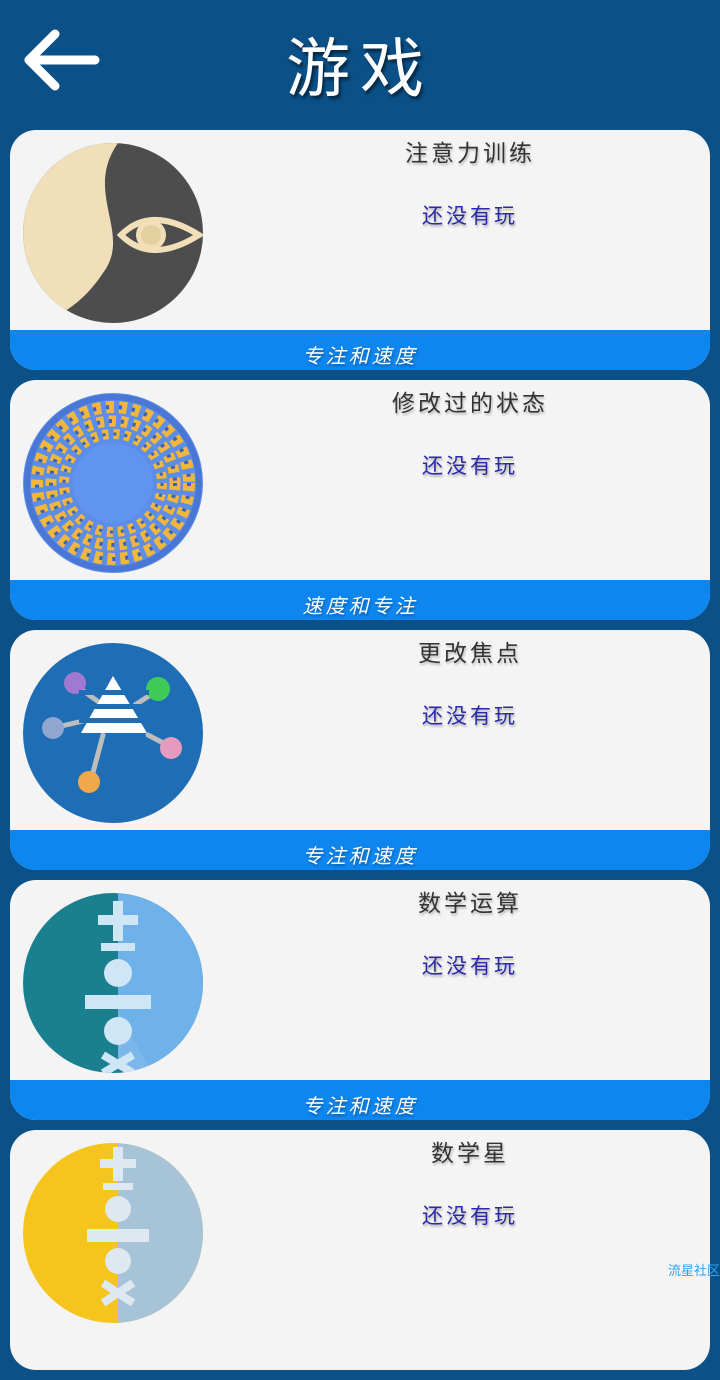 The width and height of the screenshot is (720, 1380). Describe the element at coordinates (113, 233) in the screenshot. I see `eye-icon` at that location.